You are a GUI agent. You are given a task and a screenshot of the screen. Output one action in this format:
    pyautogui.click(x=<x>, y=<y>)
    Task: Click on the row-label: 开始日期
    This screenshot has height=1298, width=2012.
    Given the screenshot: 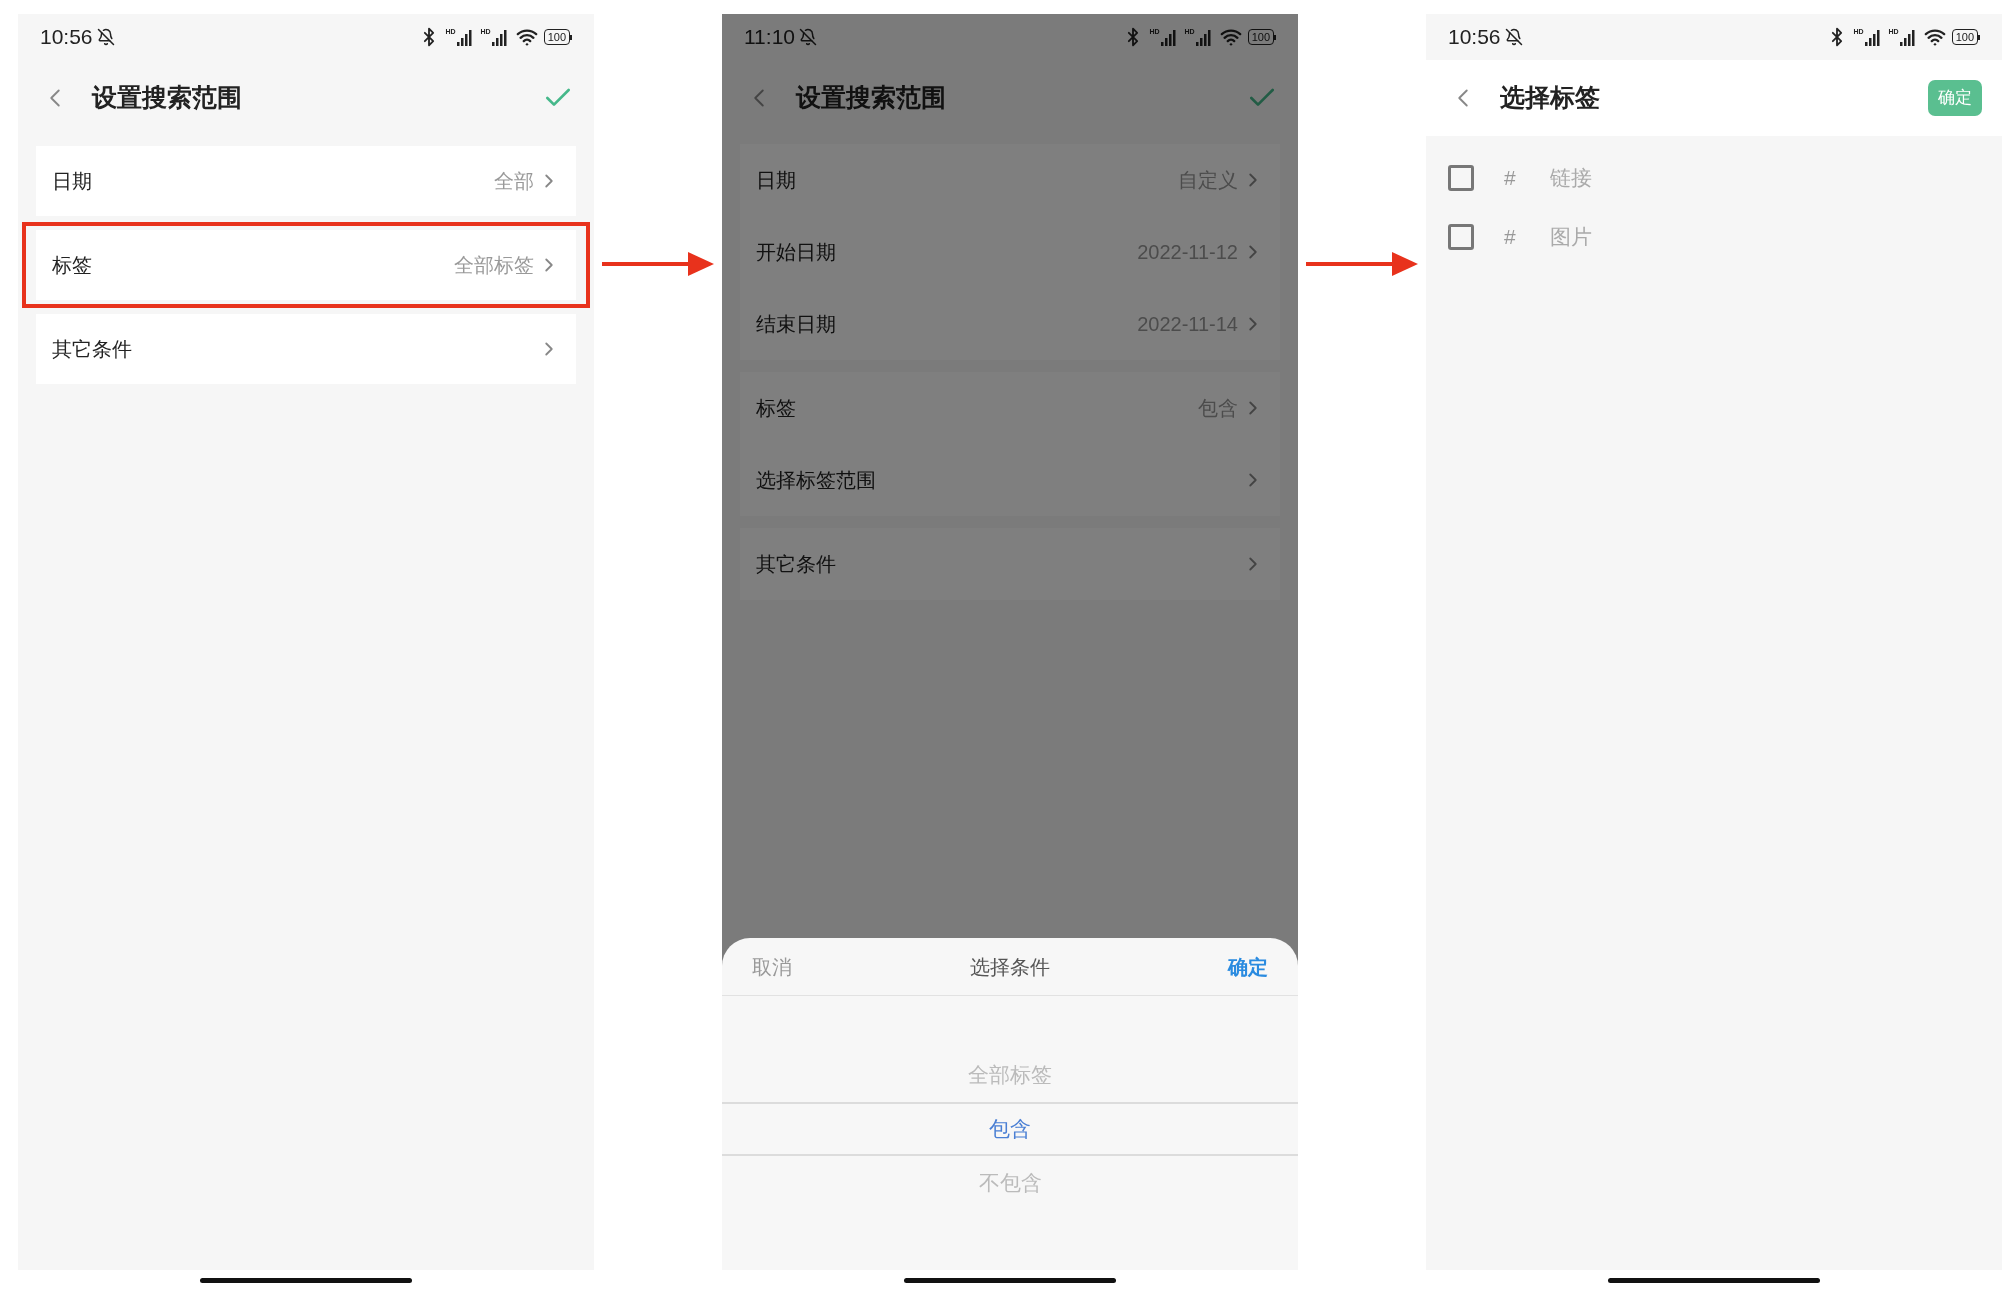 What is the action you would take?
    pyautogui.click(x=796, y=252)
    